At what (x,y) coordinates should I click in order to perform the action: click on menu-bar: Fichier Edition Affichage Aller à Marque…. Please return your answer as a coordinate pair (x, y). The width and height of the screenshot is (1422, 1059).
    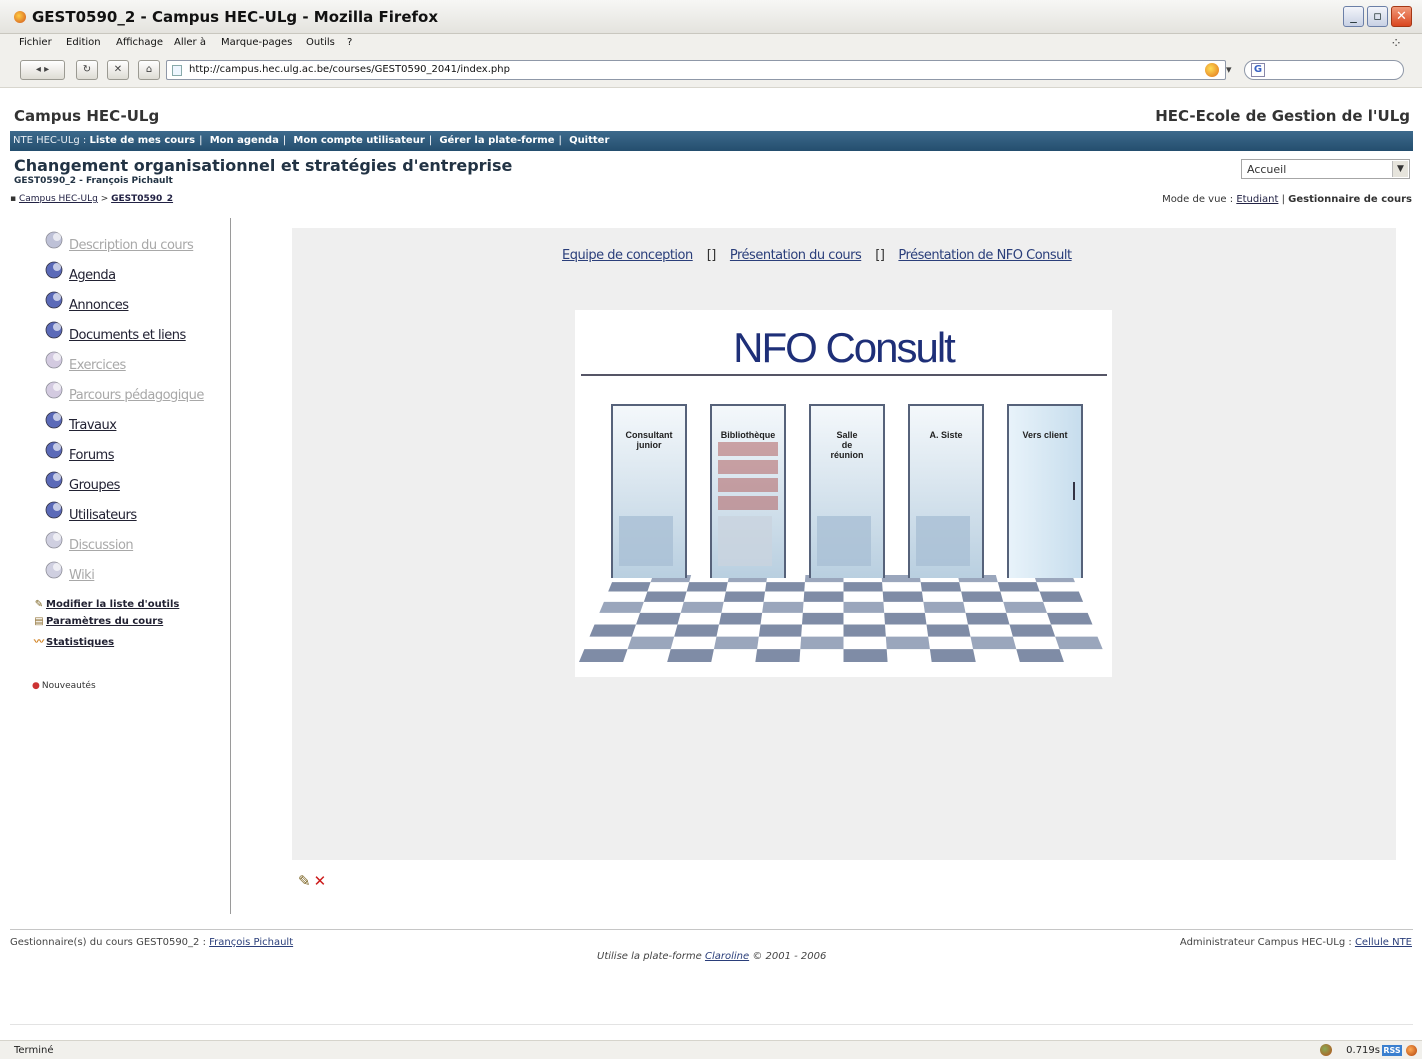
    Looking at the image, I should click on (711, 44).